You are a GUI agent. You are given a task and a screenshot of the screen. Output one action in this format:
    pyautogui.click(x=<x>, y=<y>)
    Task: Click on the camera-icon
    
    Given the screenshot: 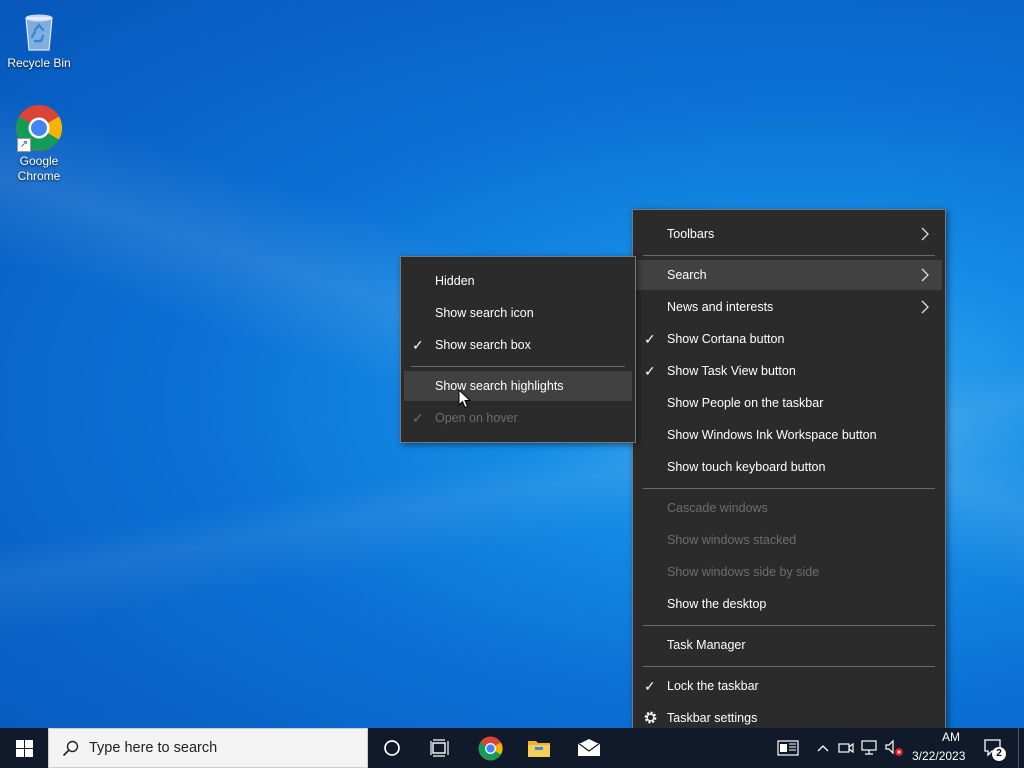 What is the action you would take?
    pyautogui.click(x=846, y=748)
    